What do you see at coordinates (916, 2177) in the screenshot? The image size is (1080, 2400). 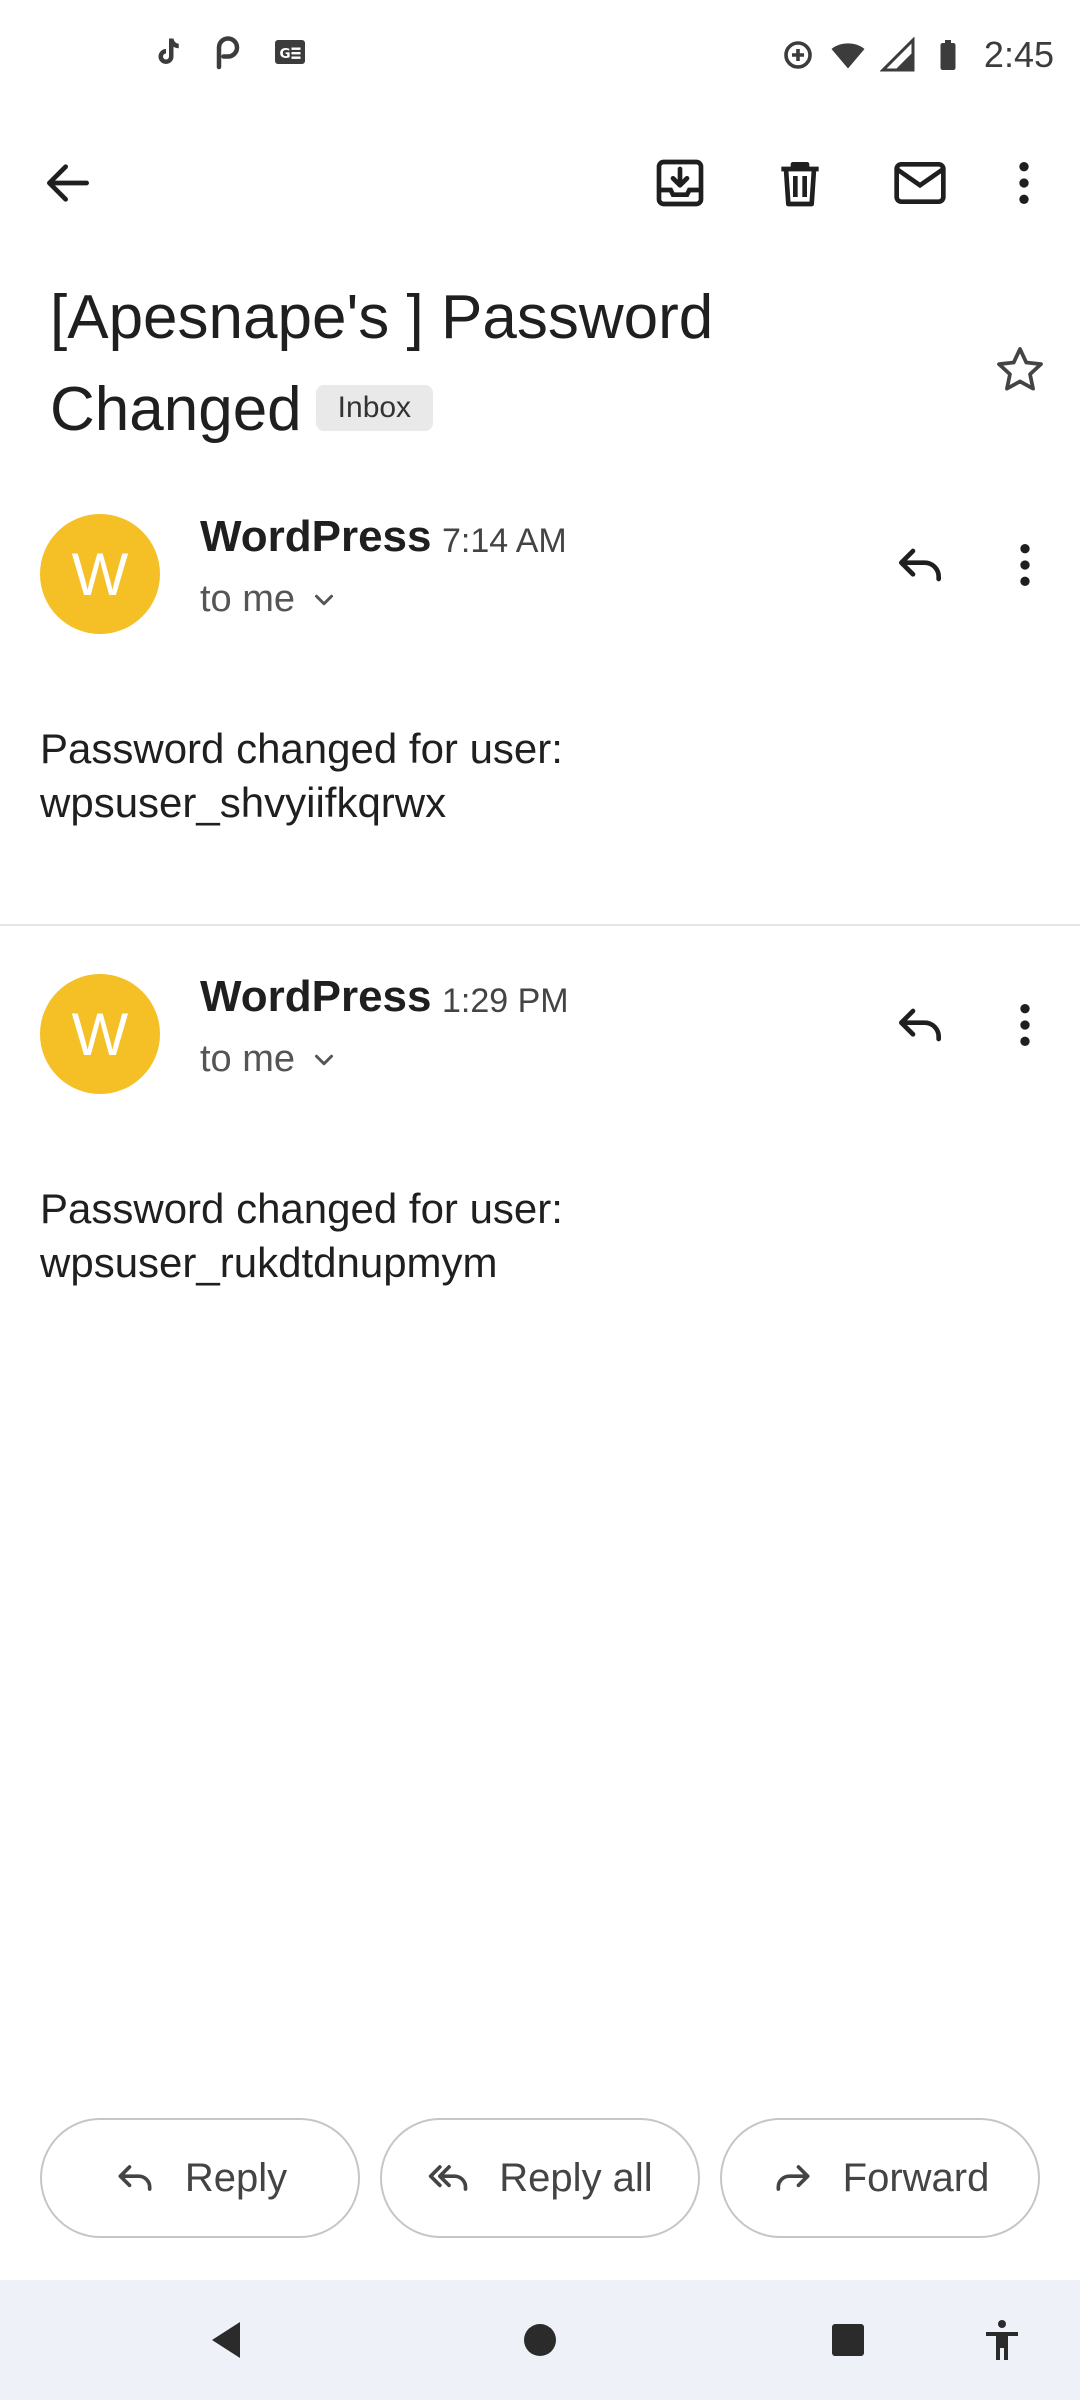 I see `forward-label: Forward` at bounding box center [916, 2177].